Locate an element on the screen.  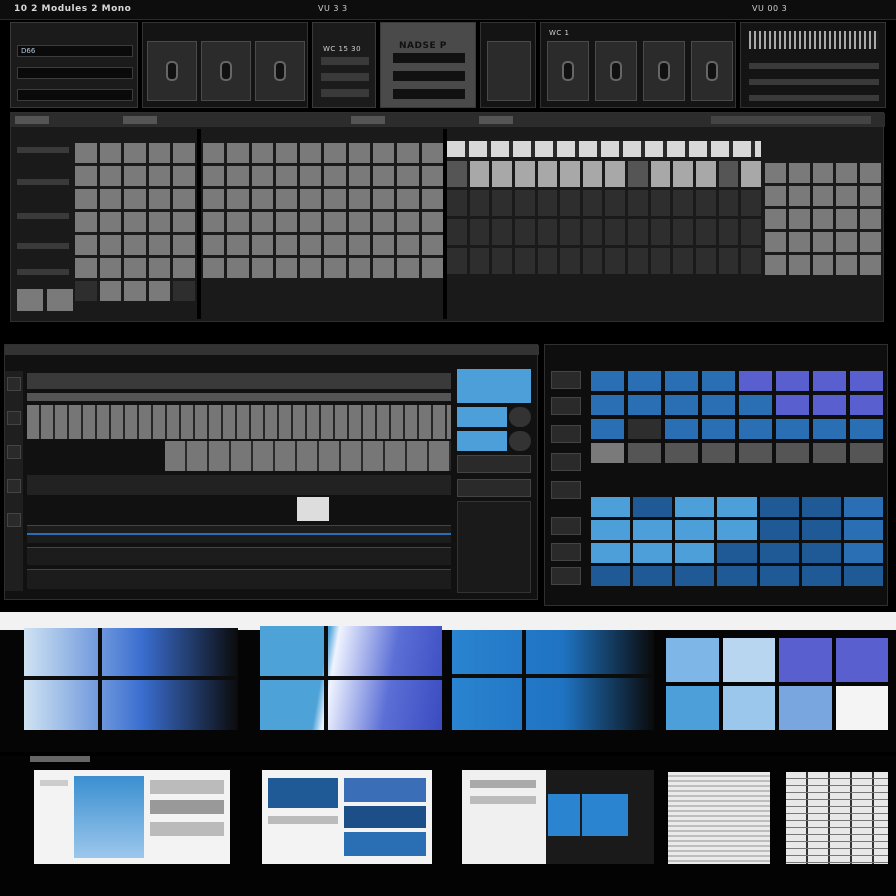
display-module: D66 is located at coordinates (74, 65).